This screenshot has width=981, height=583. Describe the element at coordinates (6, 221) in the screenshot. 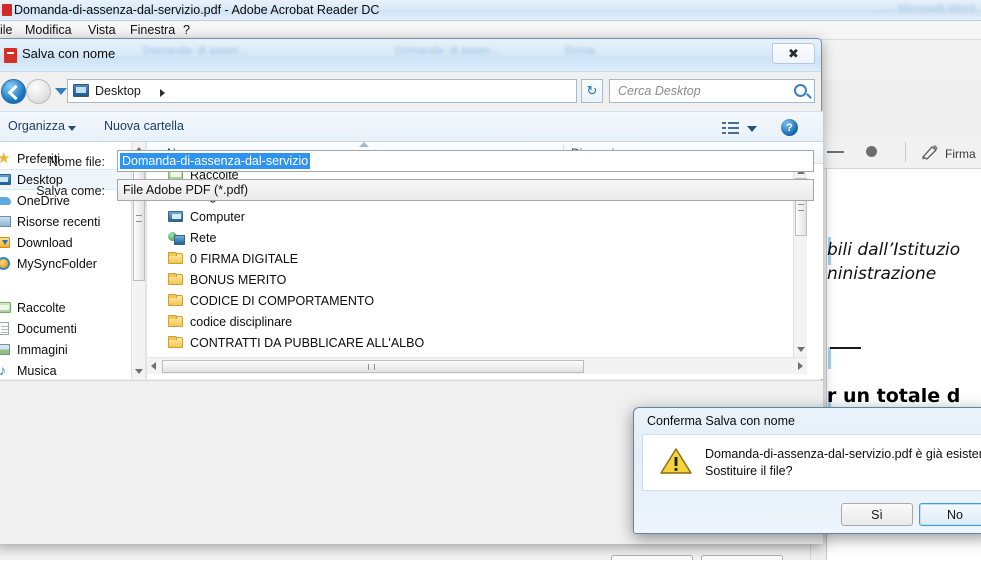

I see `recent-places-icon` at that location.